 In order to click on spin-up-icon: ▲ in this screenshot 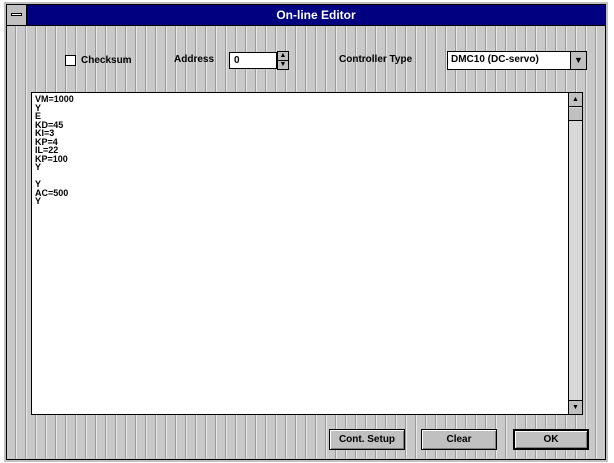, I will do `click(283, 56)`.